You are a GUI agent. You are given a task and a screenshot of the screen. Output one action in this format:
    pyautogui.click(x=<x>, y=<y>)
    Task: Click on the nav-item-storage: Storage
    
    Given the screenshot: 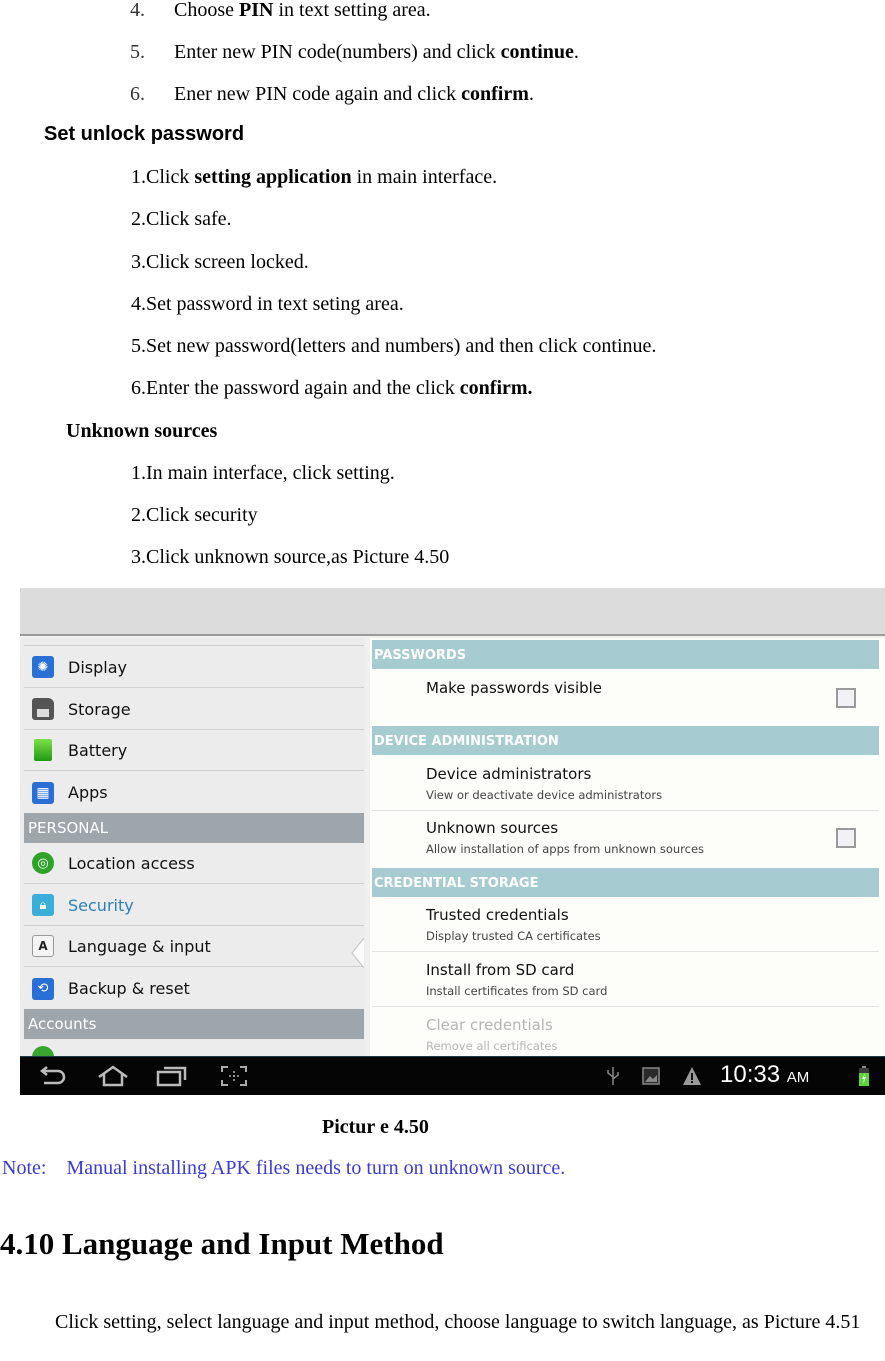 What is the action you would take?
    pyautogui.click(x=194, y=709)
    